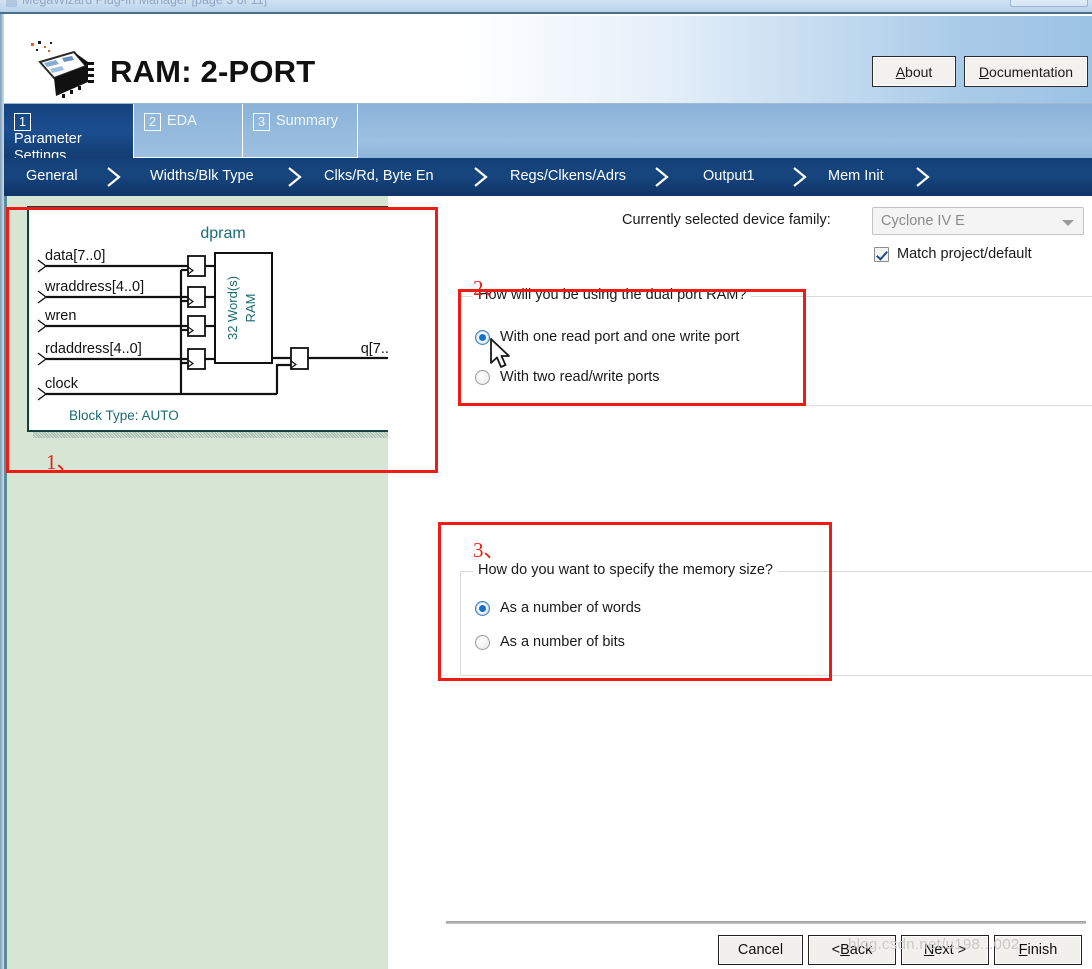  I want to click on step-number: 2, so click(152, 122).